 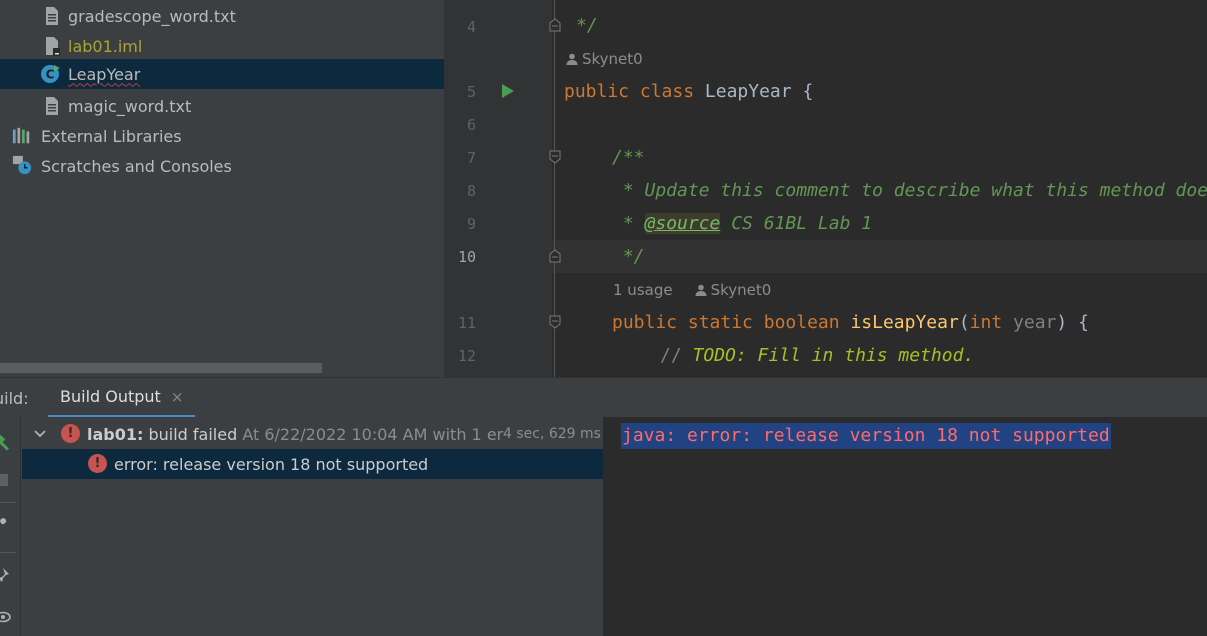 I want to click on tree-item-scratches: Scratches and Consoles, so click(x=222, y=166).